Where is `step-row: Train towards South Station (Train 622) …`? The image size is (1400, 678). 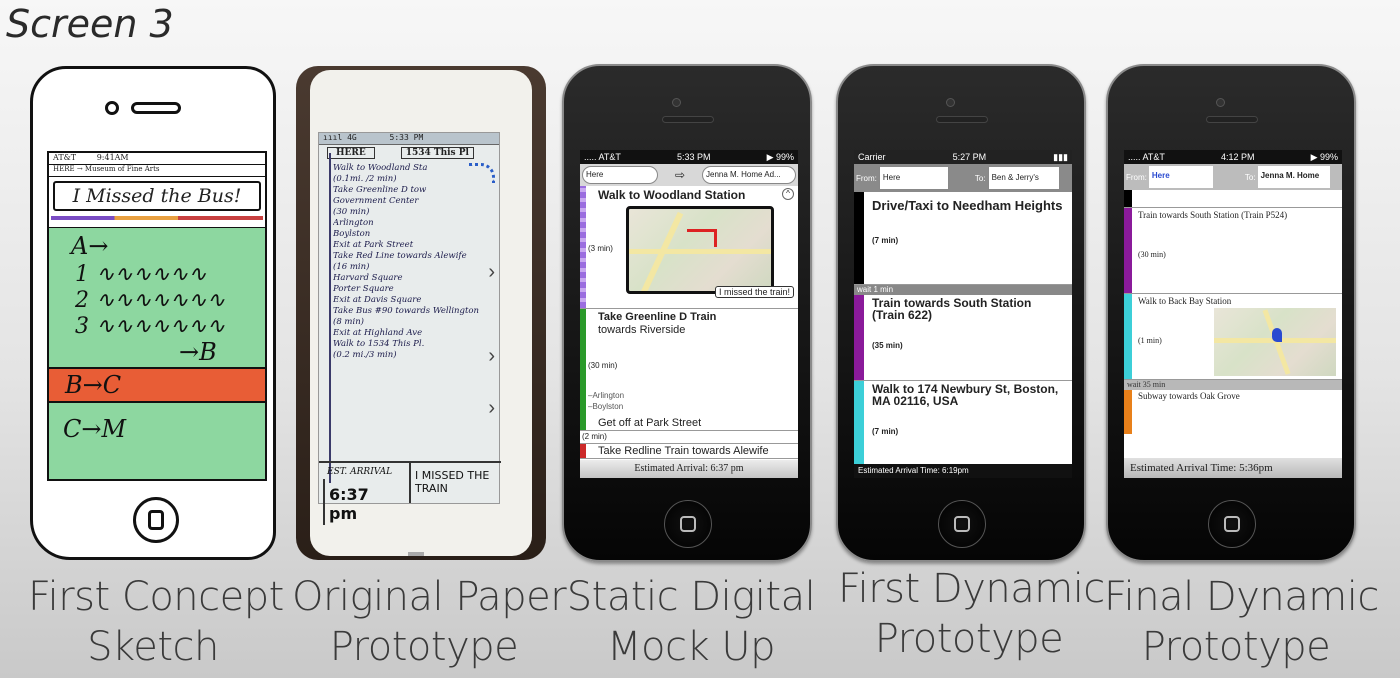
step-row: Train towards South Station (Train 622) … is located at coordinates (963, 338).